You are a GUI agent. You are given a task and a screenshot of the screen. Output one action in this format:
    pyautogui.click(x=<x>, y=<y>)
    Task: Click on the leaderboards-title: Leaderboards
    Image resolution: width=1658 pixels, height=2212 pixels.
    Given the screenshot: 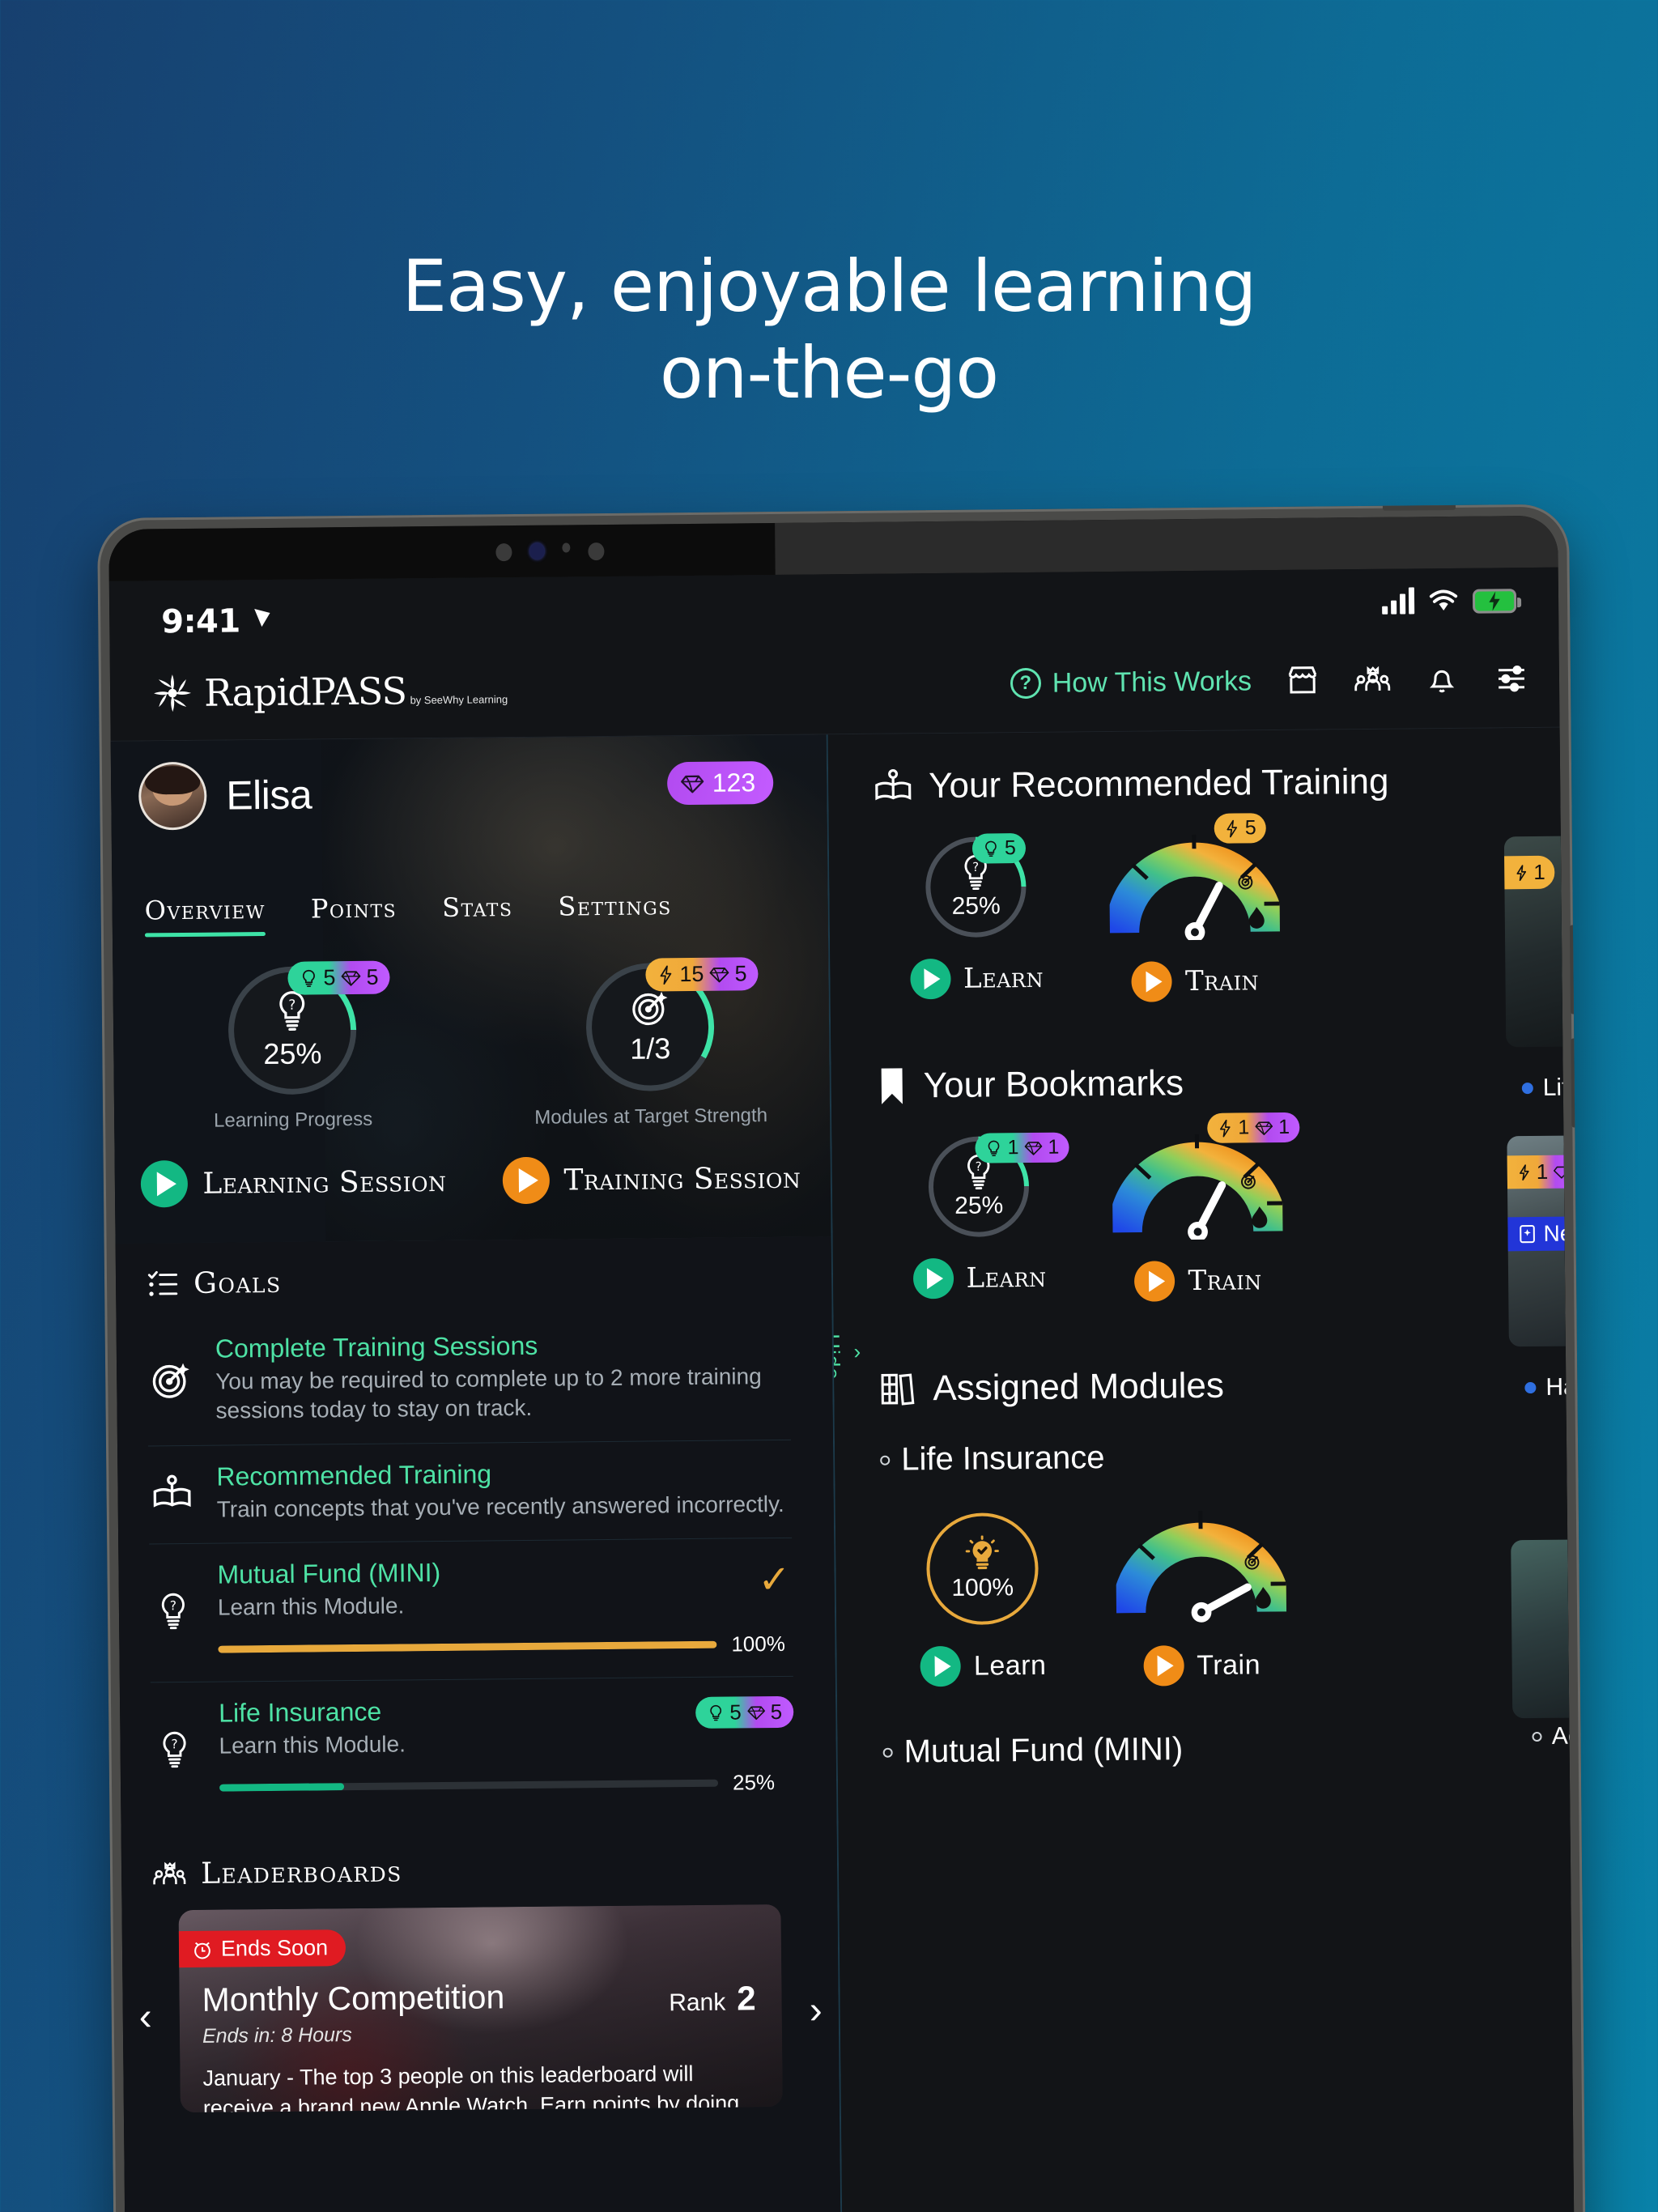 What is the action you would take?
    pyautogui.click(x=301, y=1873)
    